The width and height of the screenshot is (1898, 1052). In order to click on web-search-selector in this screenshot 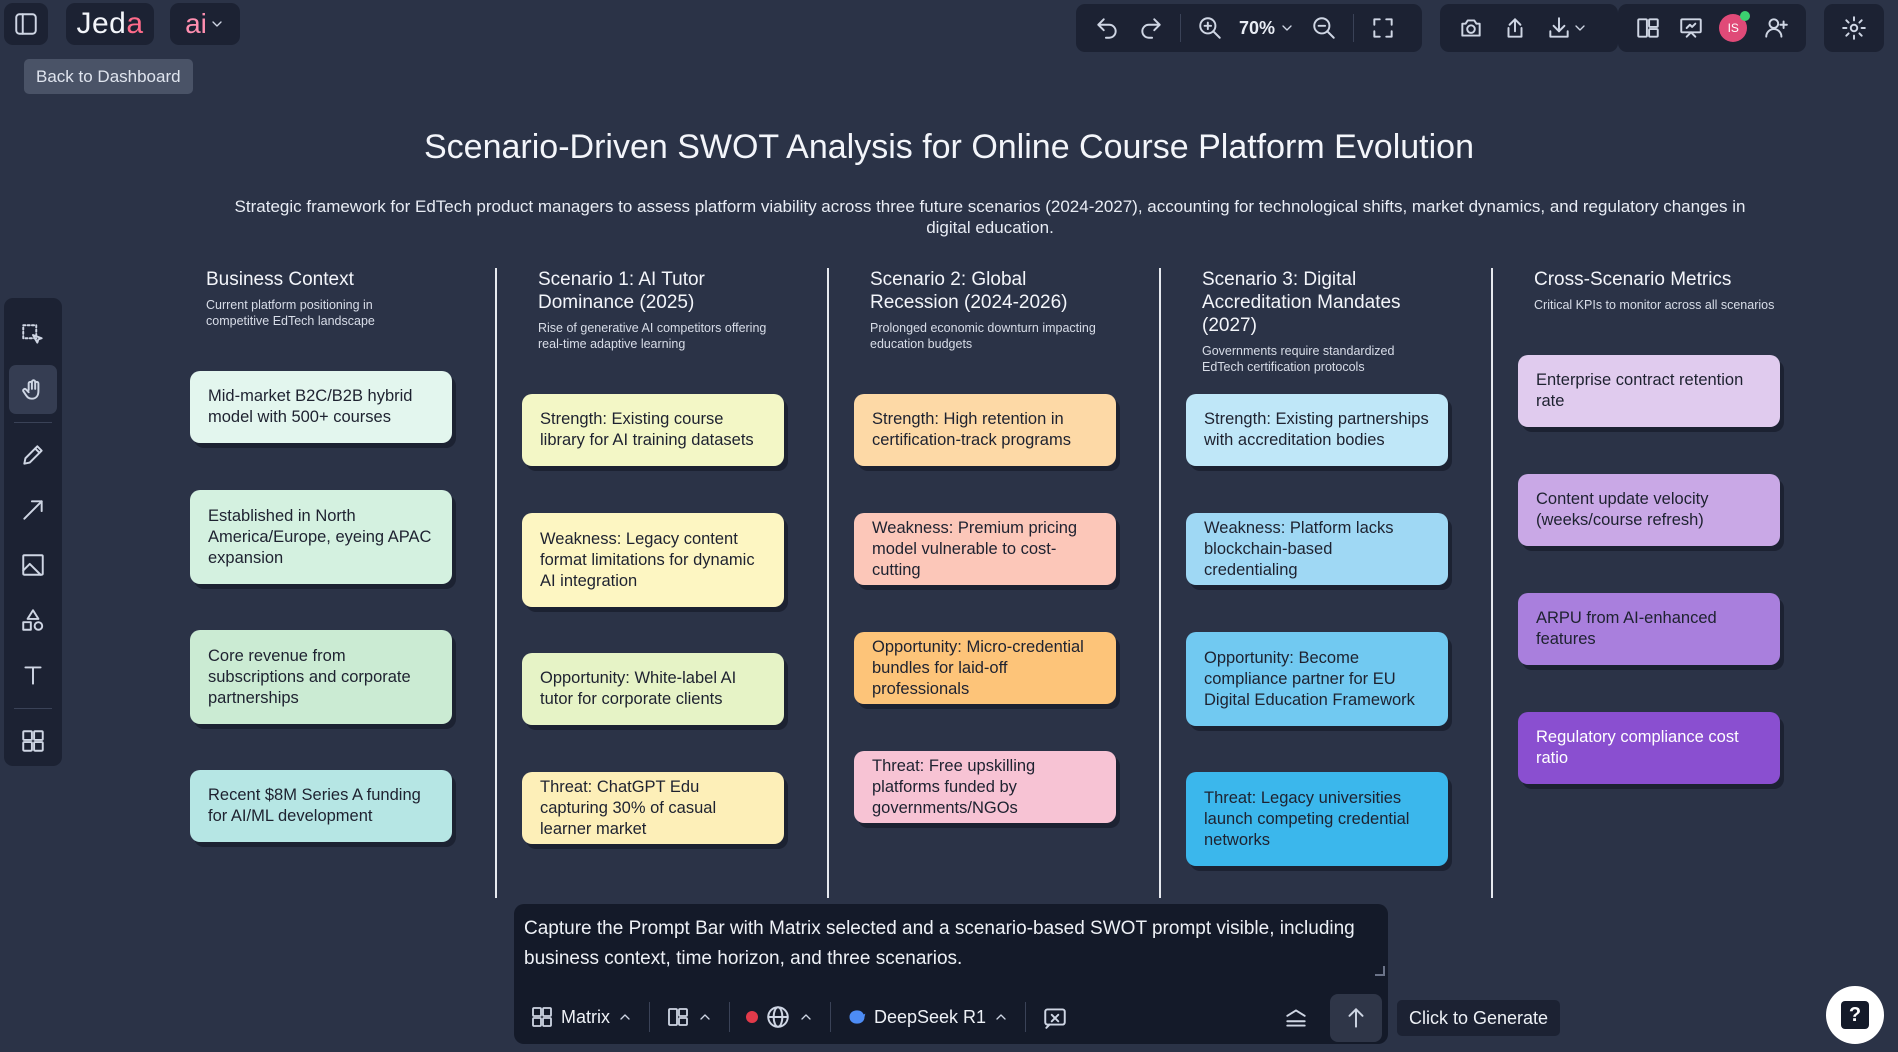, I will do `click(780, 1017)`.